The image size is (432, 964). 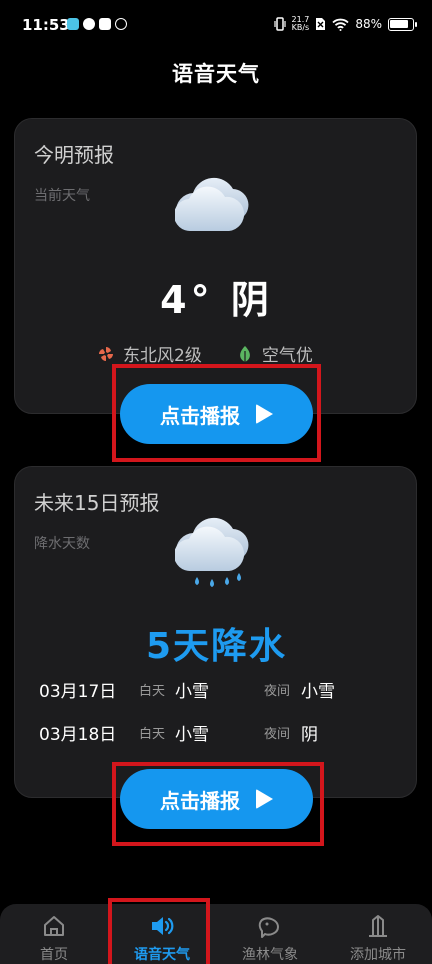 What do you see at coordinates (78, 735) in the screenshot?
I see `forecast-date: 03月18日` at bounding box center [78, 735].